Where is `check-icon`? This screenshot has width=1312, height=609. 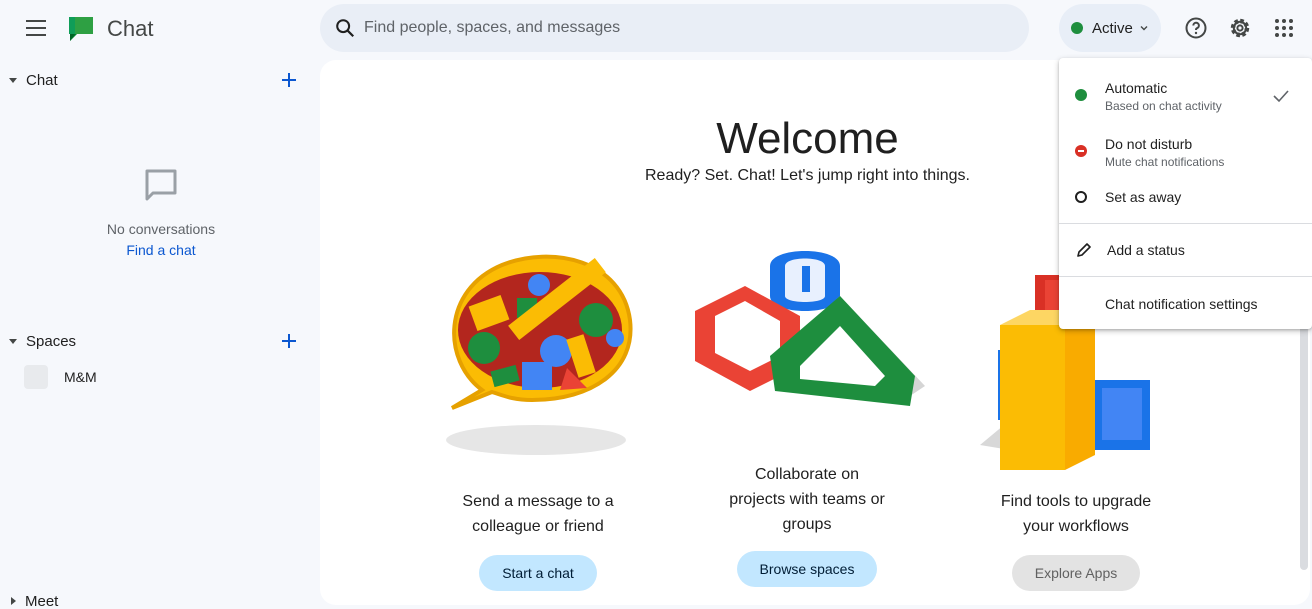 check-icon is located at coordinates (1281, 96).